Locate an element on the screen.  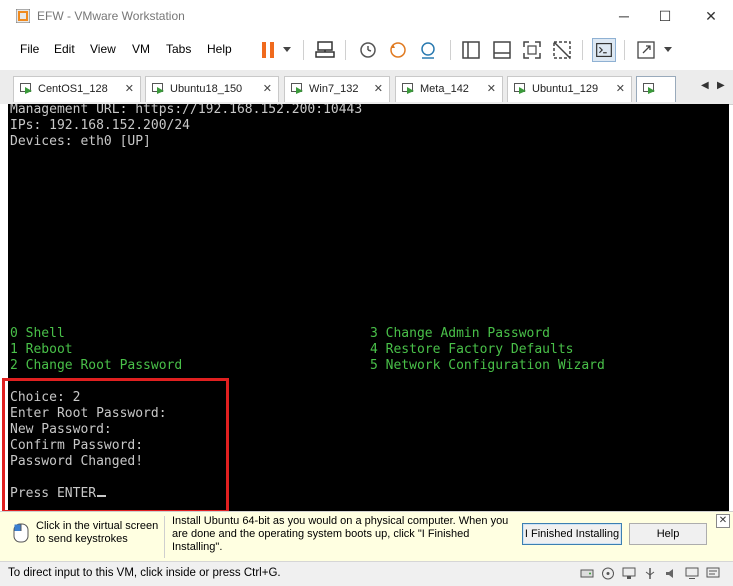
tab-ubuntu18-150: Ubuntu18_150 ✕ is located at coordinates (212, 89).